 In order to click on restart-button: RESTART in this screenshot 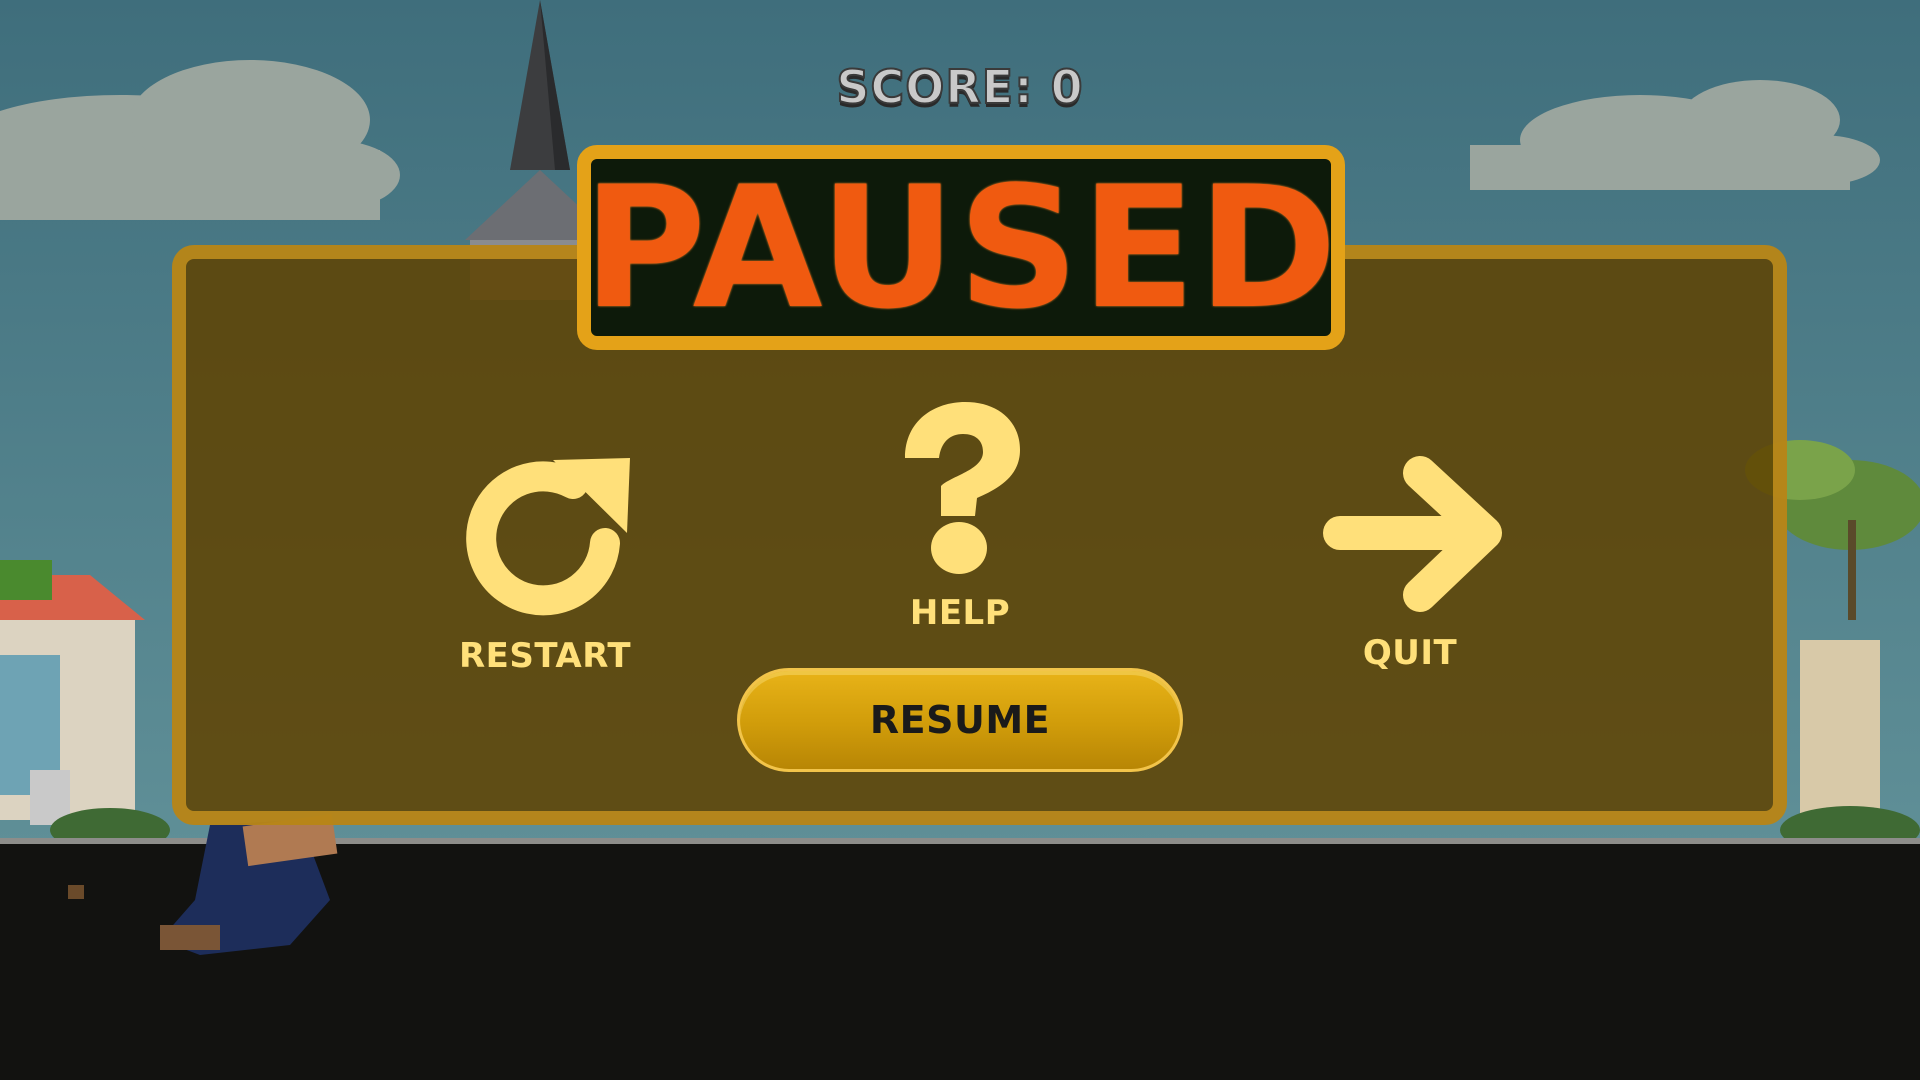, I will do `click(545, 562)`.